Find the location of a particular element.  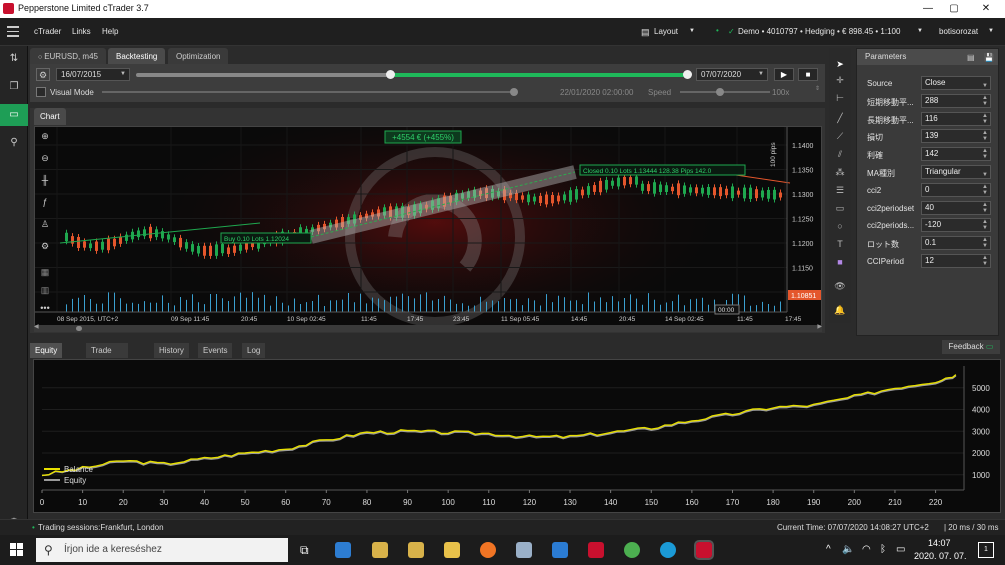

tab-events: Events is located at coordinates (215, 350).